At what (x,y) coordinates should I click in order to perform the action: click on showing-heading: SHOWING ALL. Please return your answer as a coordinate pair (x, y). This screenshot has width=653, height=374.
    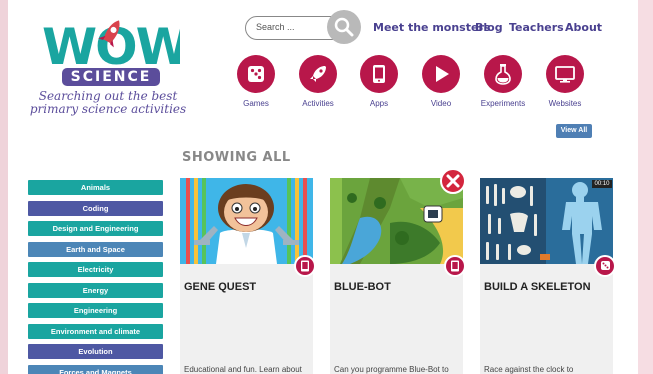
    Looking at the image, I should click on (236, 157).